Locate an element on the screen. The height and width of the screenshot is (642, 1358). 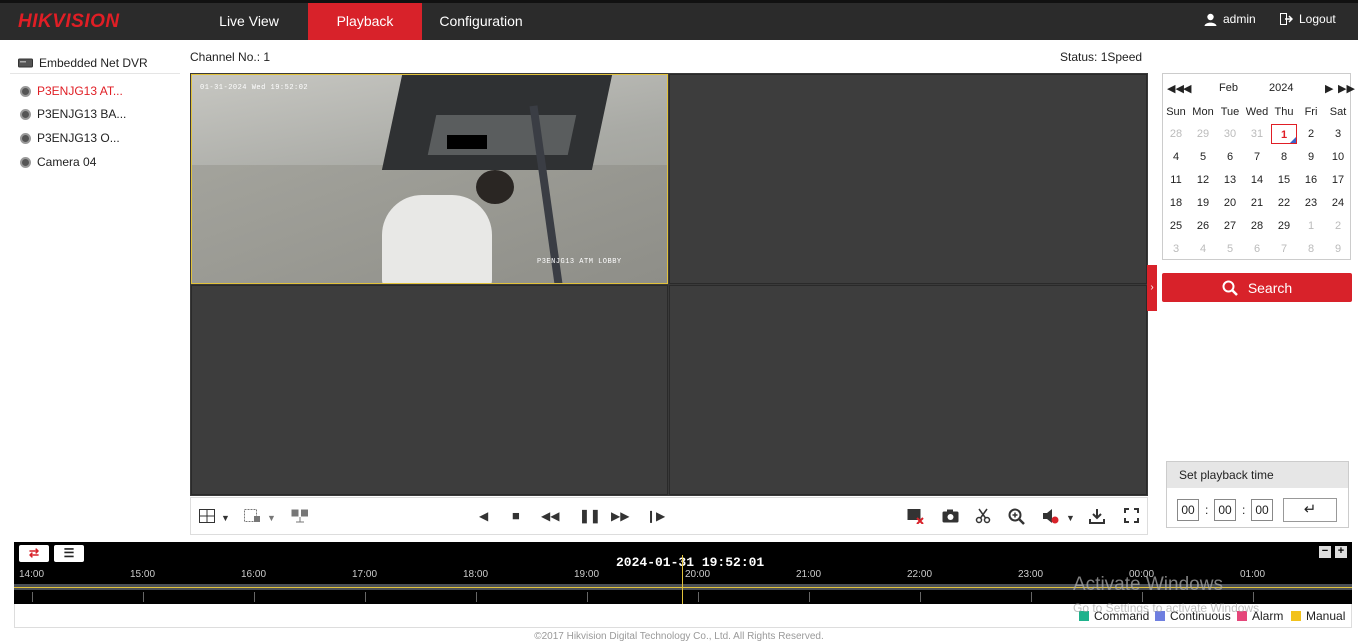
download-icon is located at coordinates (1097, 516).